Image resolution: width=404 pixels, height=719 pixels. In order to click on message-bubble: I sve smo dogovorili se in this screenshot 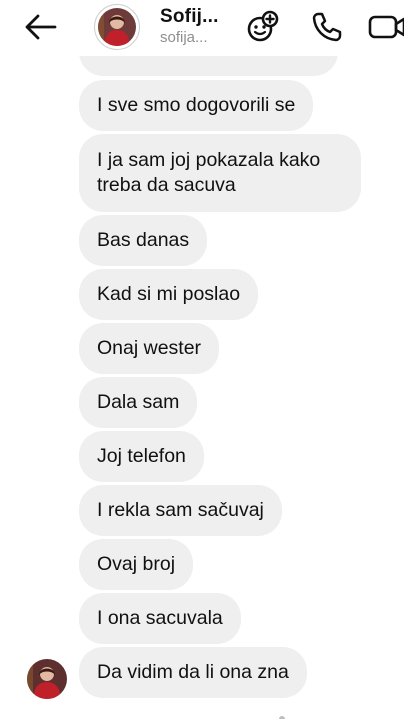, I will do `click(196, 105)`.